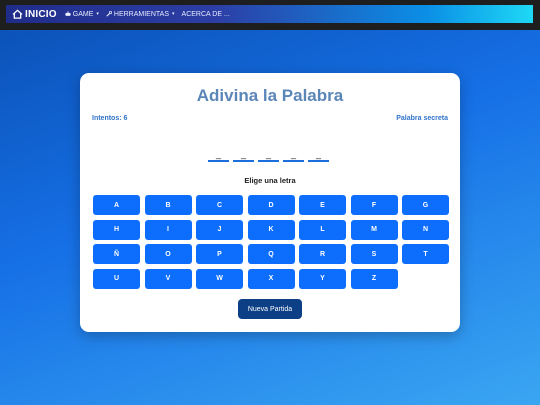 This screenshot has height=405, width=540. Describe the element at coordinates (270, 309) in the screenshot. I see `new-game-button: Nueva Partida` at that location.